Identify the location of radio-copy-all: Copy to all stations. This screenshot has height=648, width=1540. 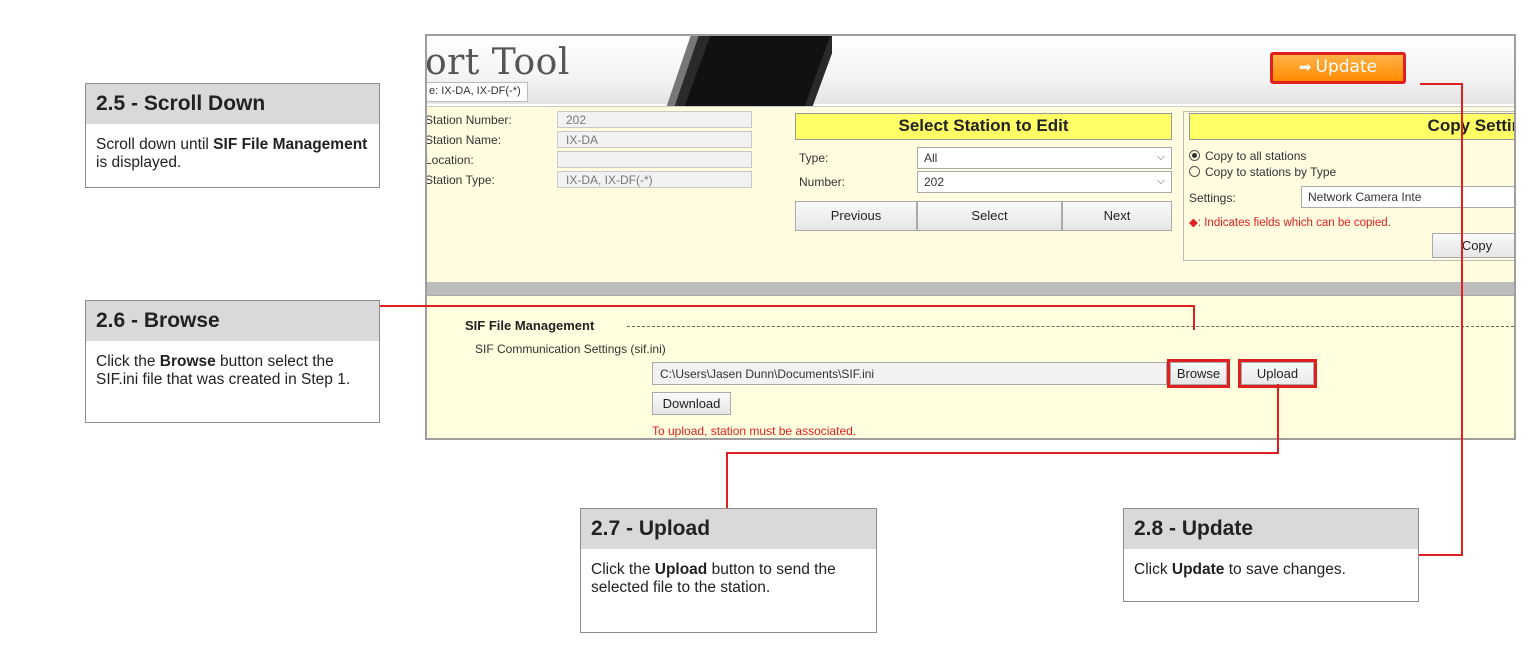
(1247, 156).